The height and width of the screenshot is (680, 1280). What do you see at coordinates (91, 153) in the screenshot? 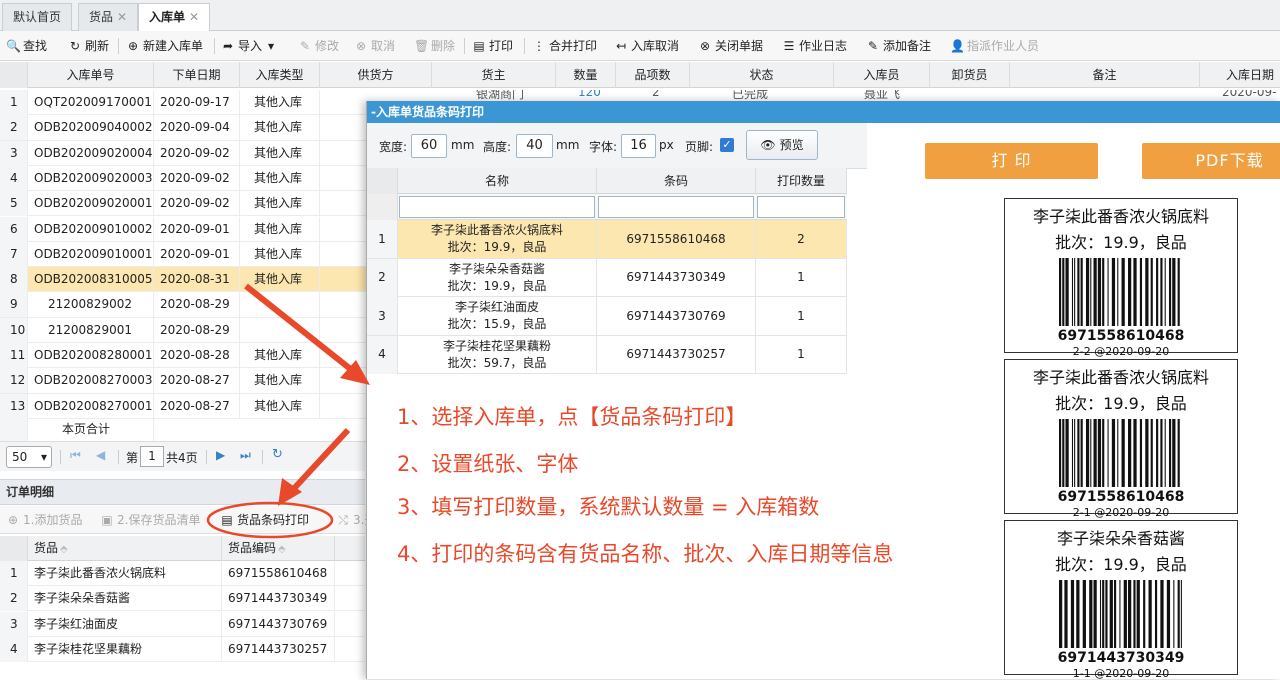
I see `inbound-id-cell: ODB202009020004` at bounding box center [91, 153].